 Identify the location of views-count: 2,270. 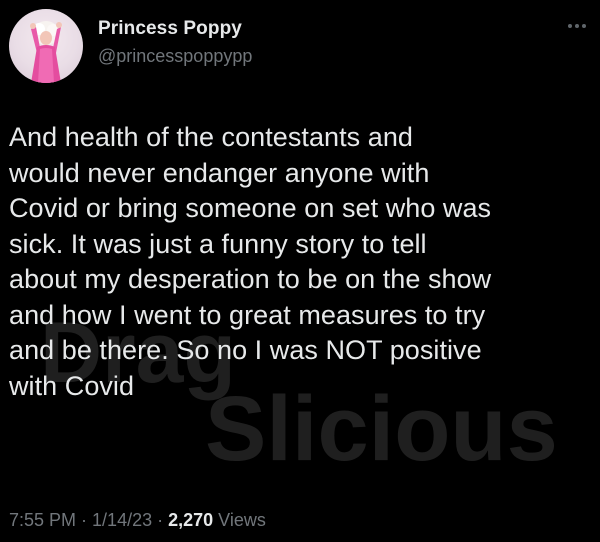
(191, 520).